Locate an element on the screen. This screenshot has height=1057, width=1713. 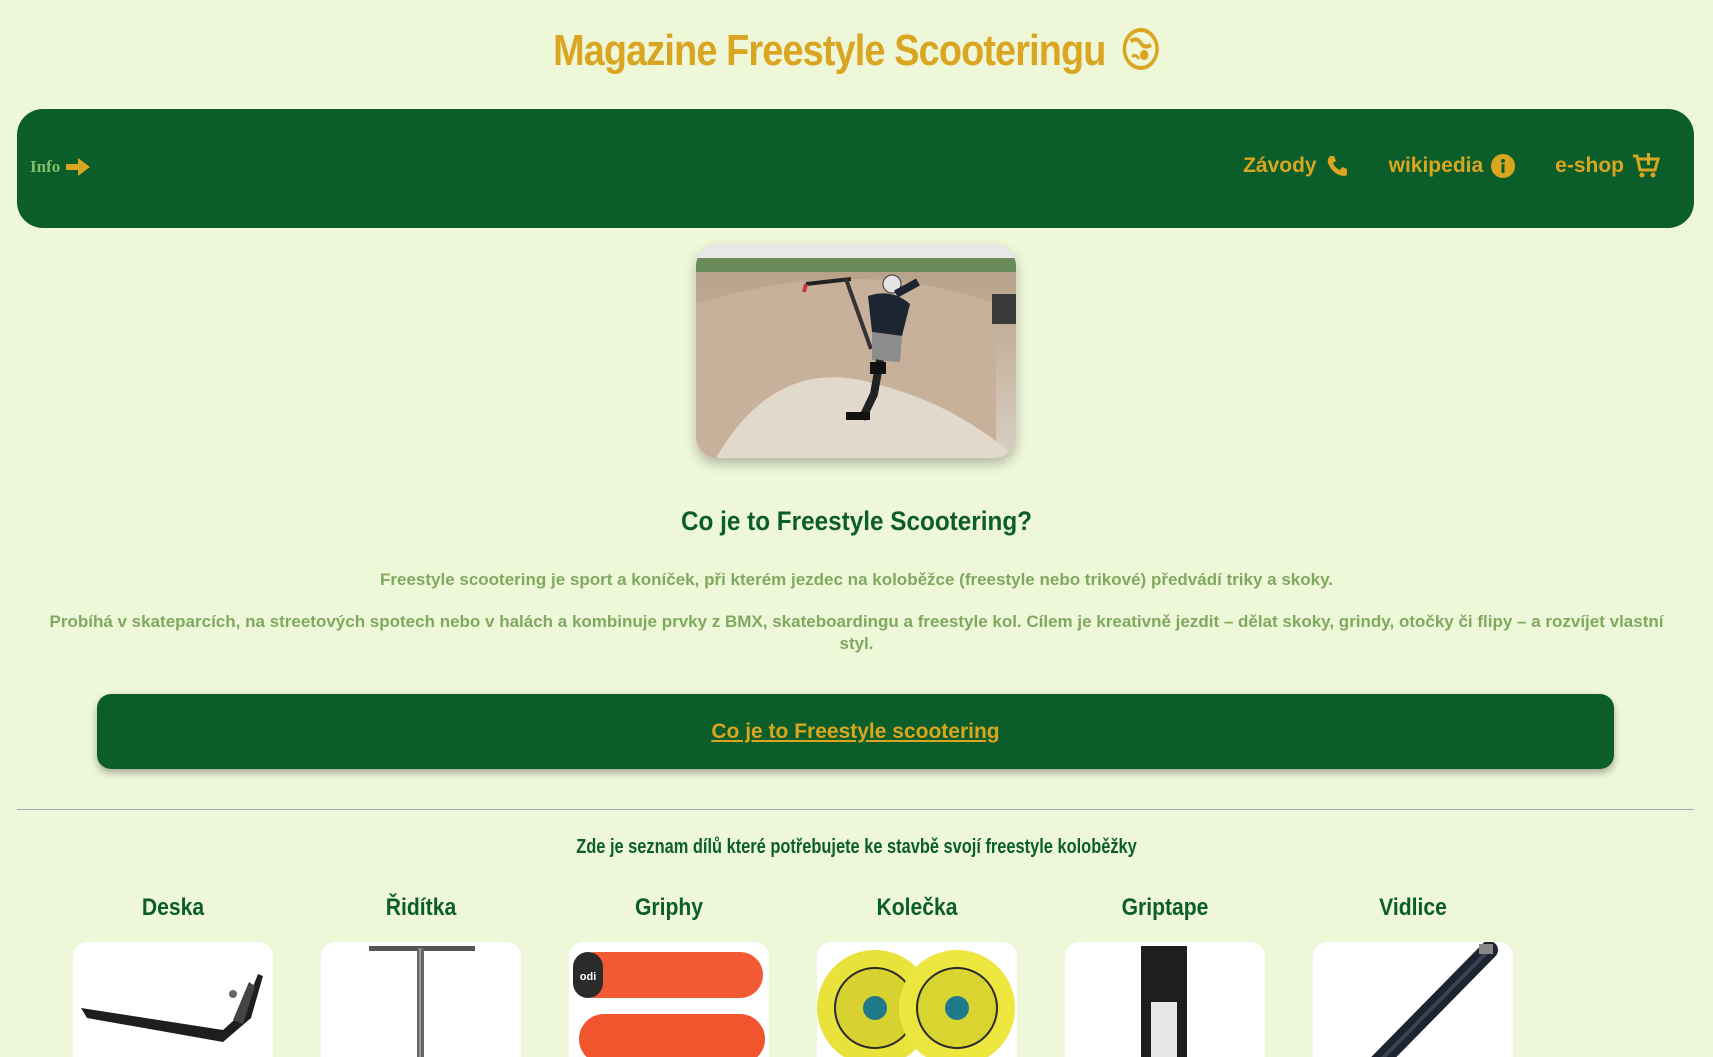
nav-link-zavody: Závody is located at coordinates (1296, 166).